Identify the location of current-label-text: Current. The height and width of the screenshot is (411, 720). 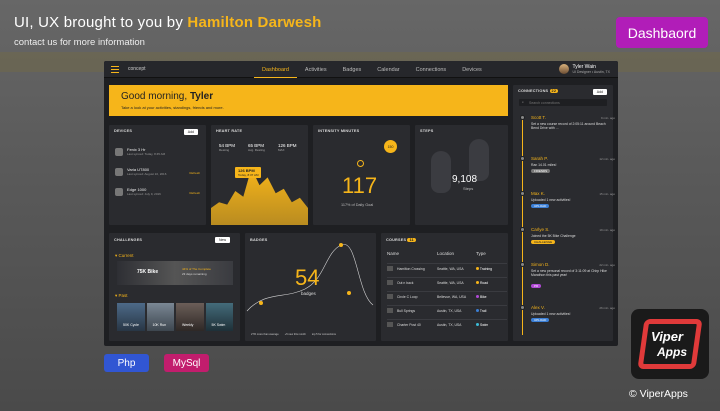
(126, 255).